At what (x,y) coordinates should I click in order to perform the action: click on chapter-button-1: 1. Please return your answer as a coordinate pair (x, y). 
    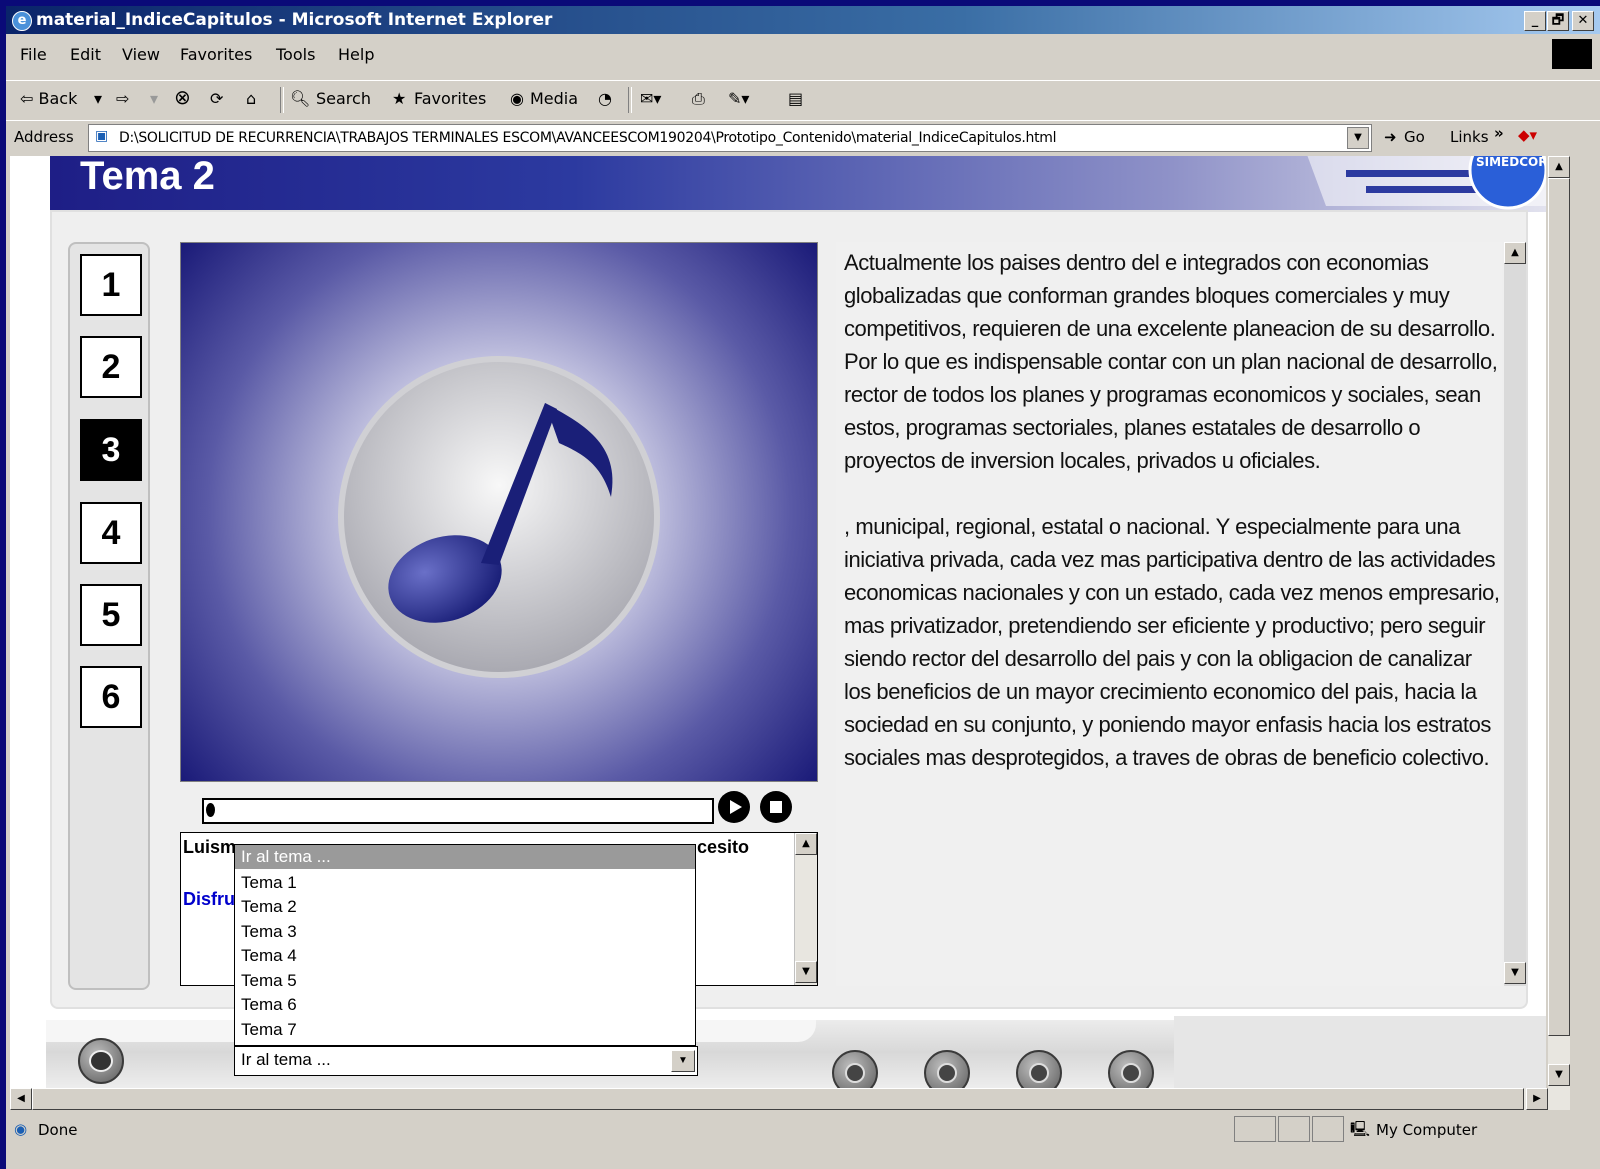
    Looking at the image, I should click on (111, 285).